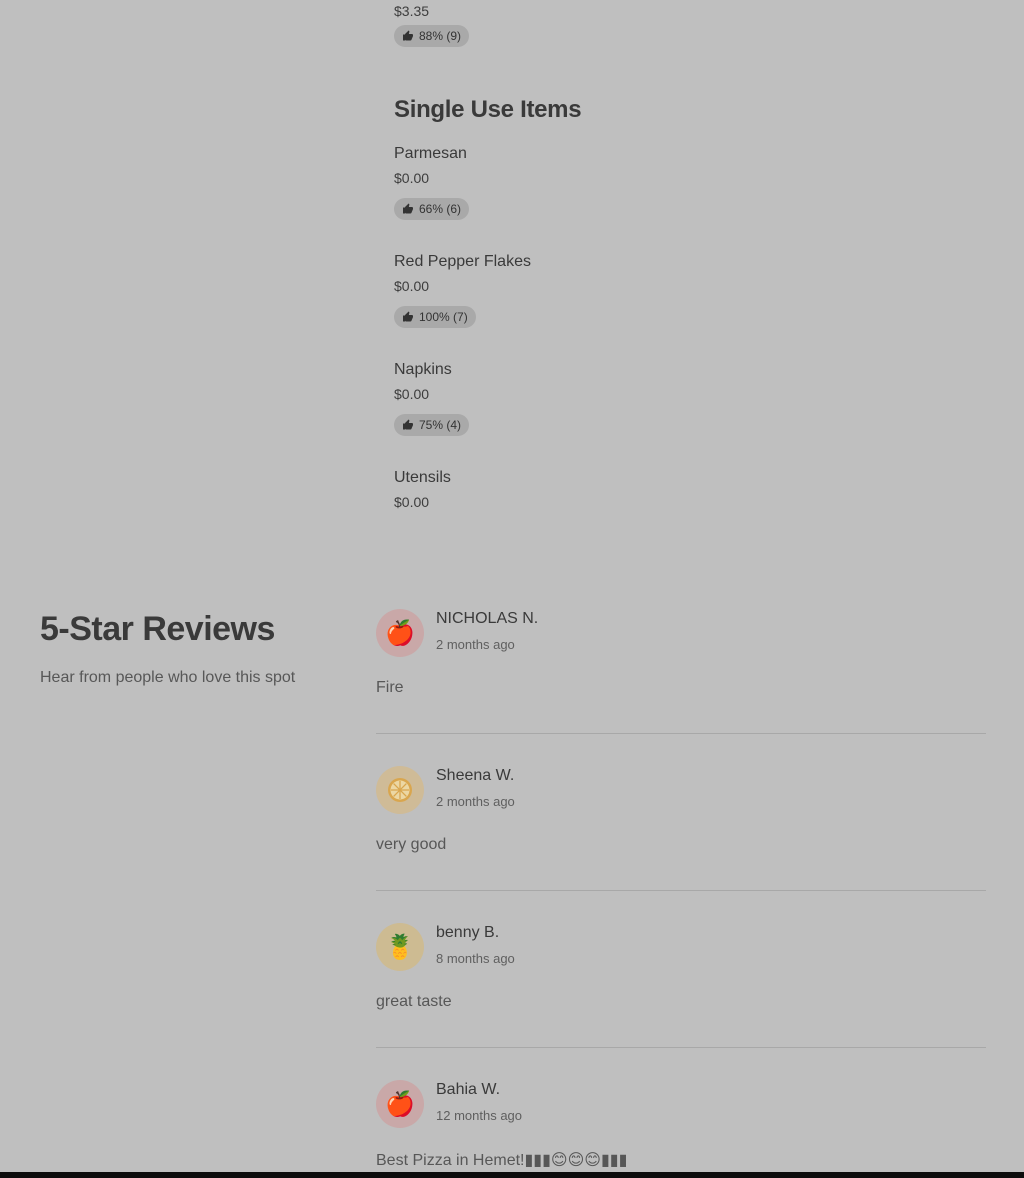  Describe the element at coordinates (440, 209) in the screenshot. I see `rating-text: 66% (6)` at that location.